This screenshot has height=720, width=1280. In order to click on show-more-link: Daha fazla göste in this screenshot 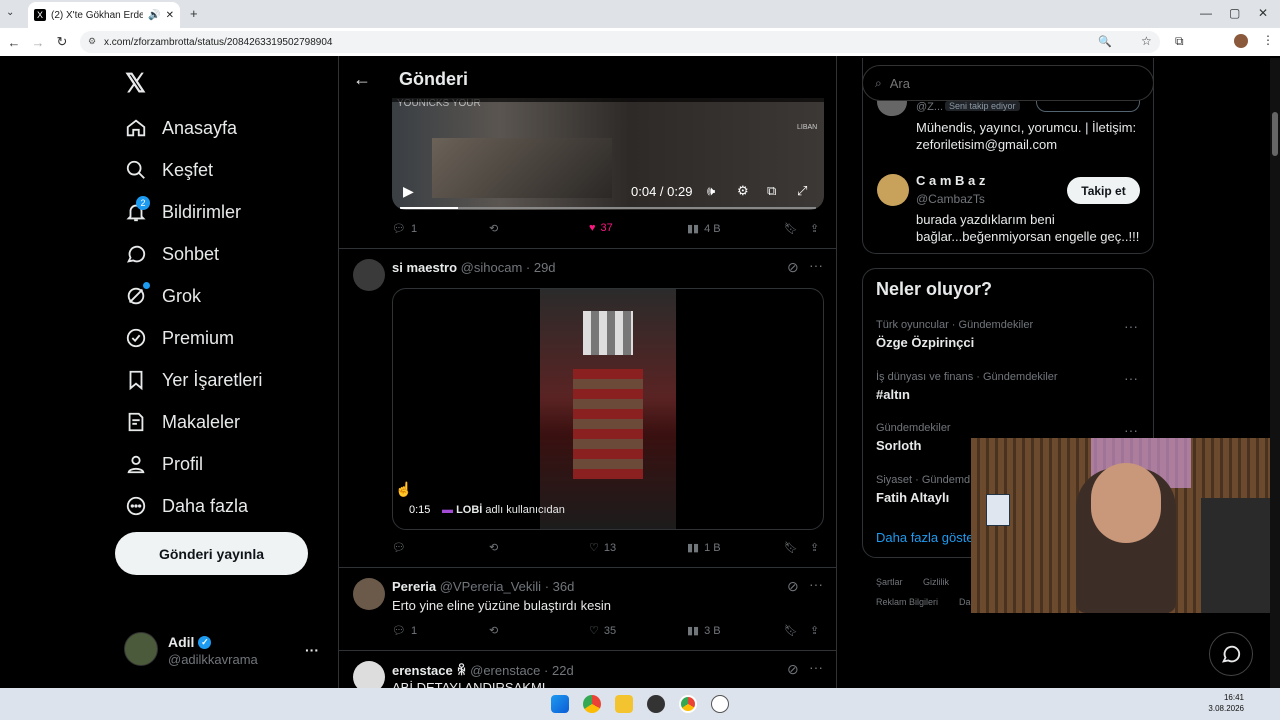, I will do `click(925, 537)`.